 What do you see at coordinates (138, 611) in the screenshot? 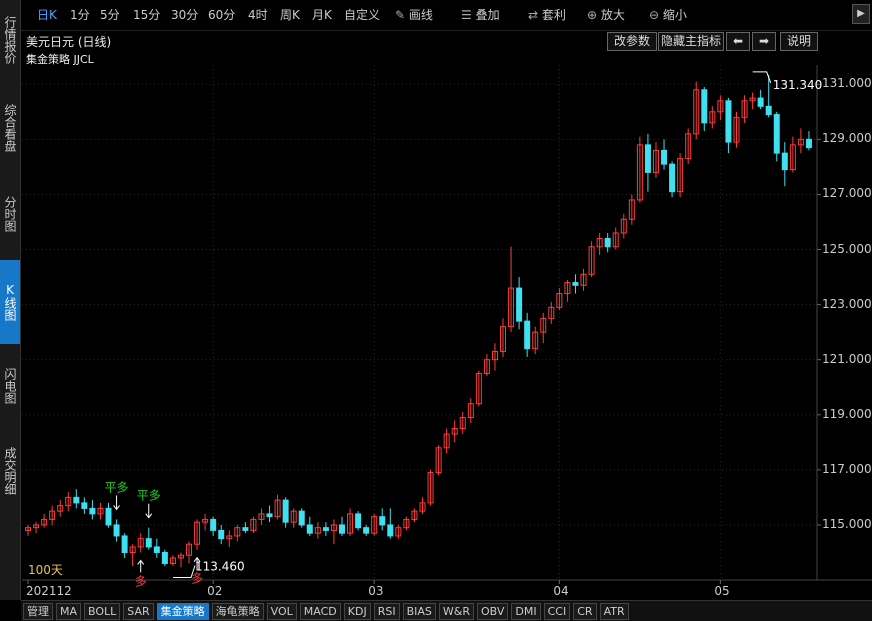
I see `indicator-tab-3: SAR` at bounding box center [138, 611].